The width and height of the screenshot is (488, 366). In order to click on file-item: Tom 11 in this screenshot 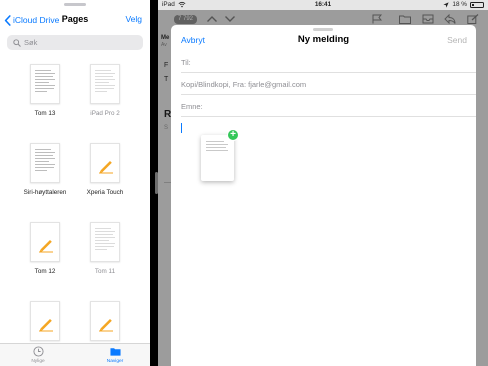, I will do `click(105, 250)`.